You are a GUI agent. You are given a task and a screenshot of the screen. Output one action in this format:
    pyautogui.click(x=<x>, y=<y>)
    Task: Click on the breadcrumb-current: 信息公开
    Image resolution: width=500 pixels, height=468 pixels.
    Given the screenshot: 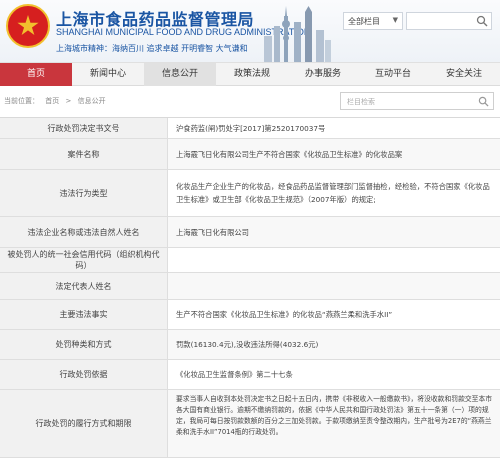 What is the action you would take?
    pyautogui.click(x=92, y=101)
    